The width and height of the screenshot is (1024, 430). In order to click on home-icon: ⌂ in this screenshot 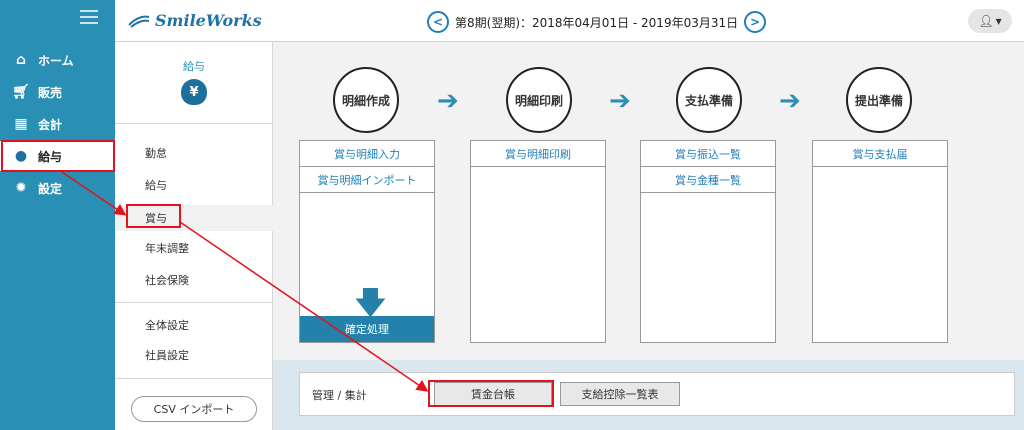, I will do `click(21, 60)`.